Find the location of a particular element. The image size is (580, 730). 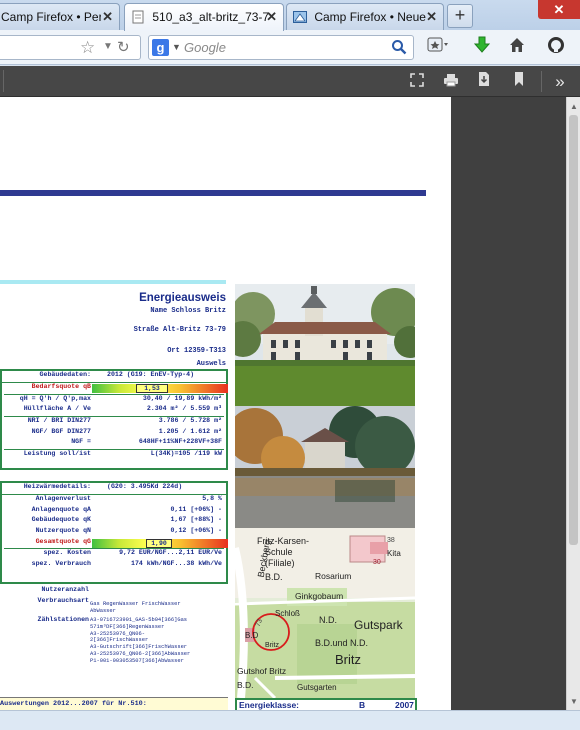

row-value: 174 kWh/NGF...38 kWh/Ve is located at coordinates (176, 564).